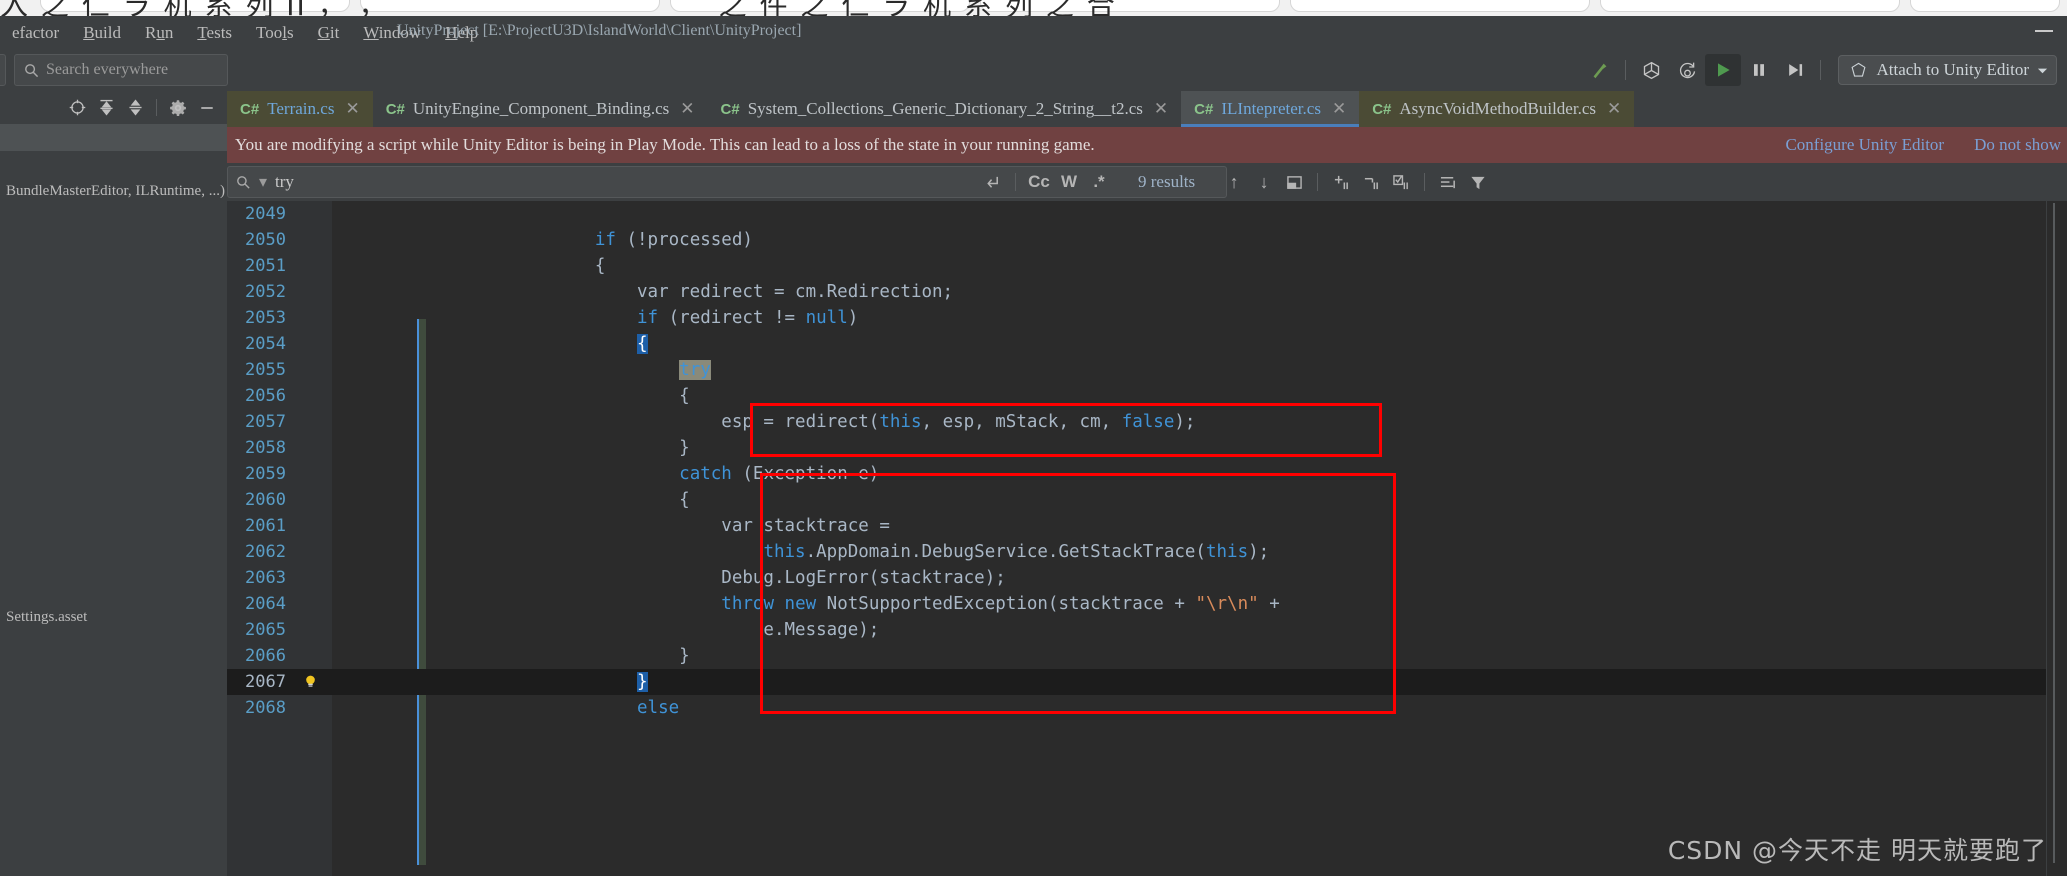  What do you see at coordinates (265, 552) in the screenshot?
I see `line-number: 2062` at bounding box center [265, 552].